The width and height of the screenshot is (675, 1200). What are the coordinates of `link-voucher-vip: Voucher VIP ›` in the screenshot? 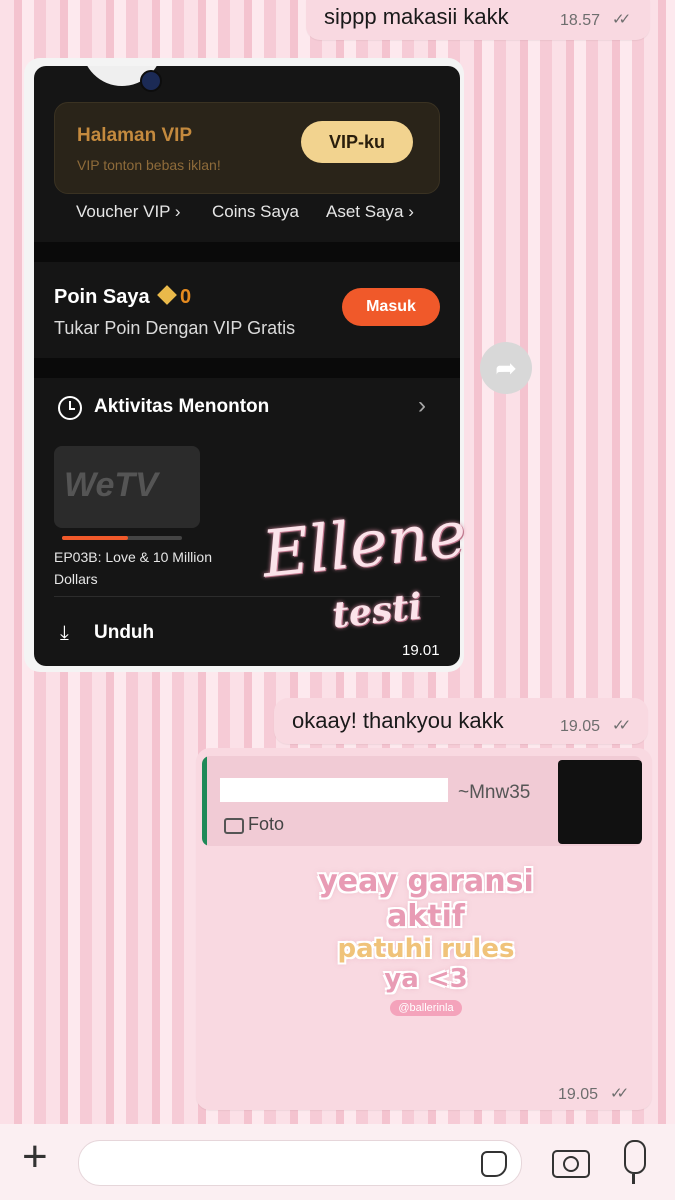 It's located at (128, 211).